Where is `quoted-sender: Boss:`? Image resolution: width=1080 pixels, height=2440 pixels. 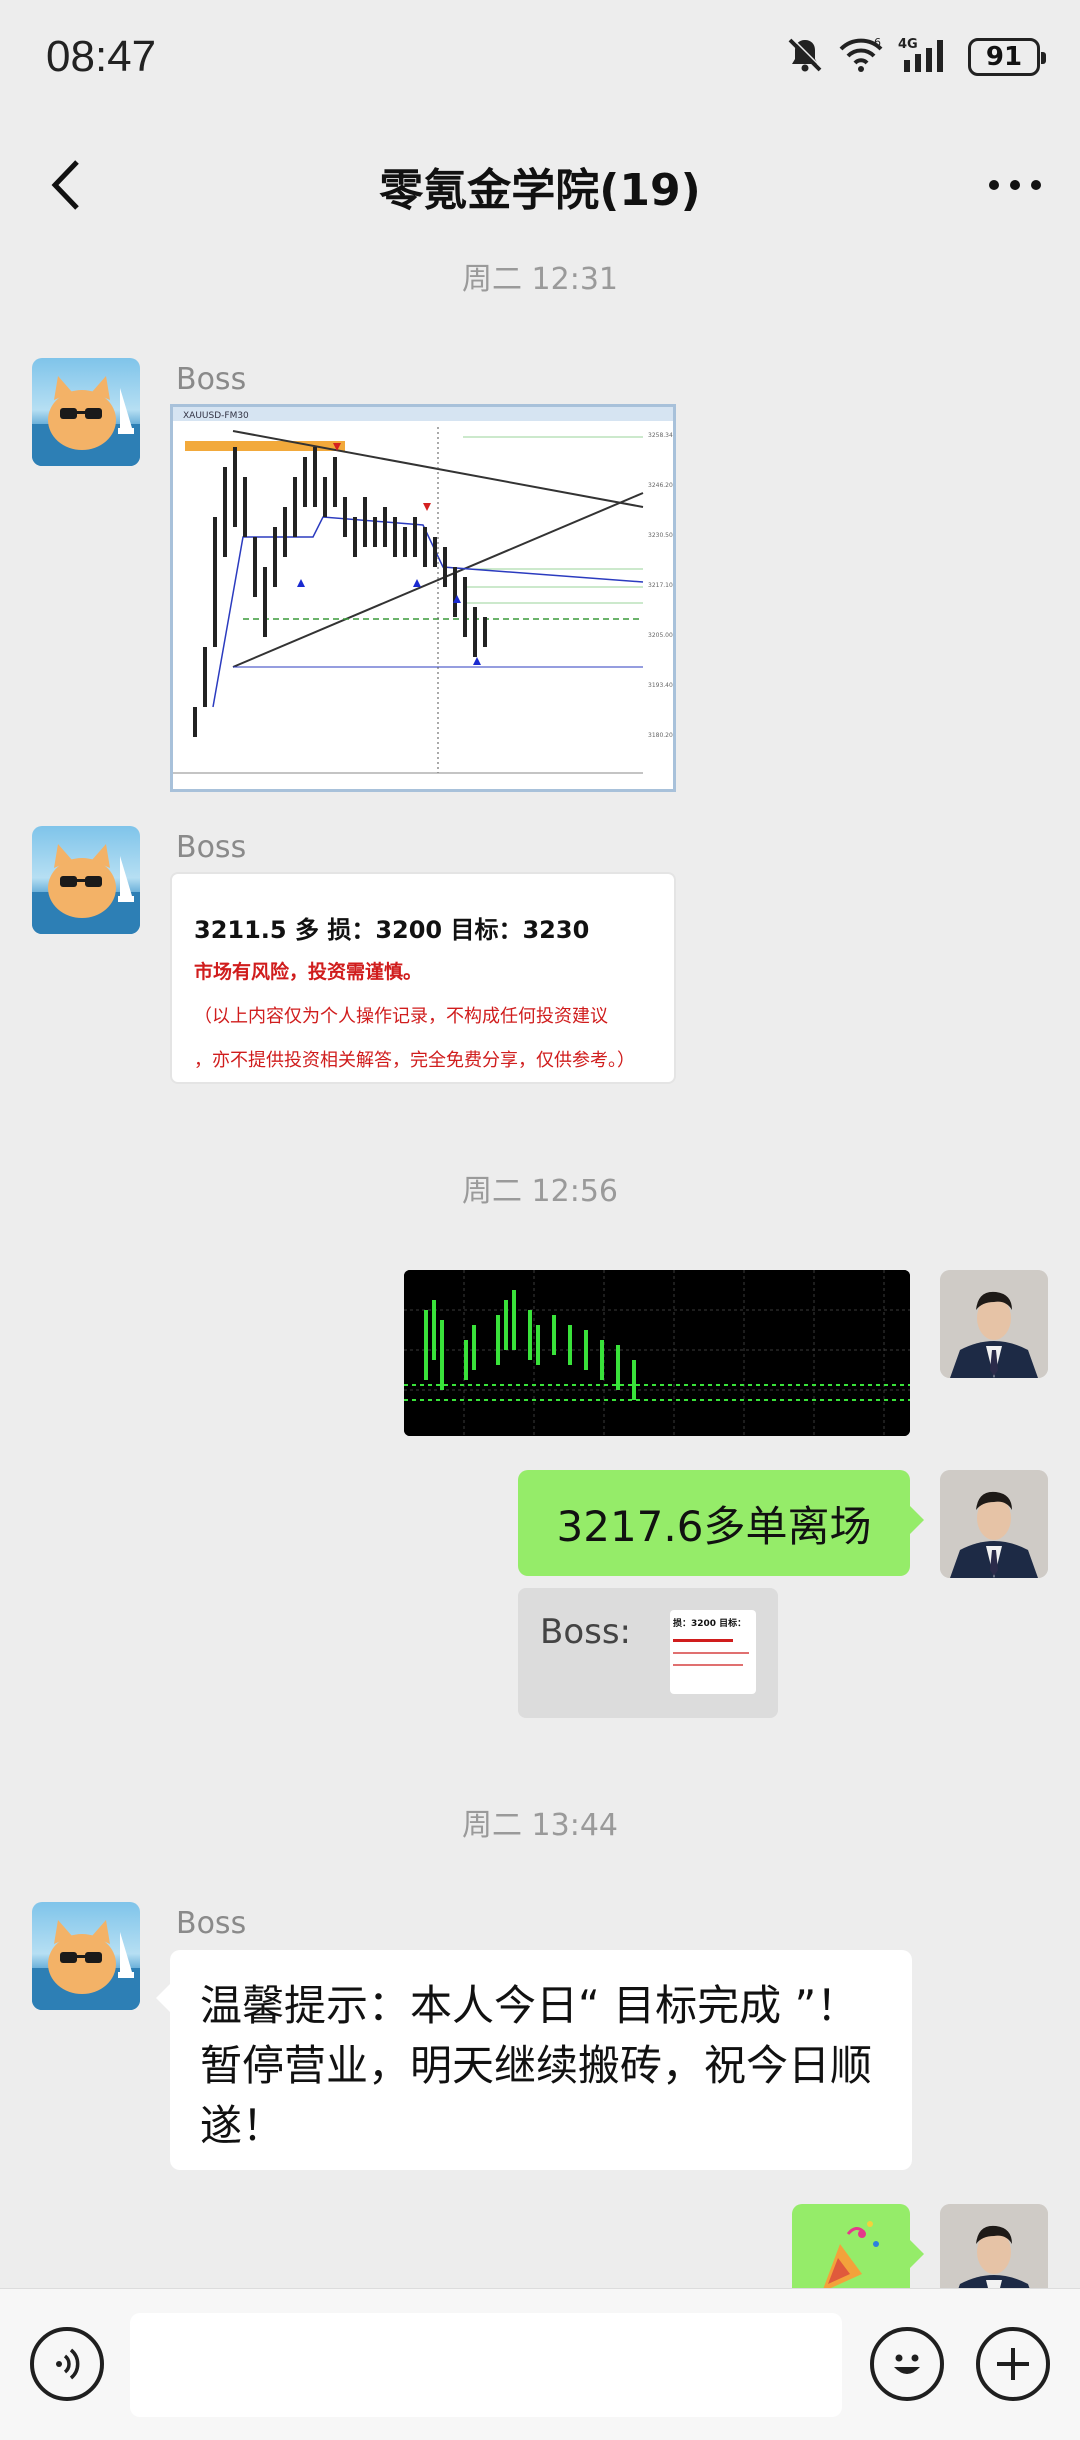
quoted-sender: Boss: is located at coordinates (586, 1632).